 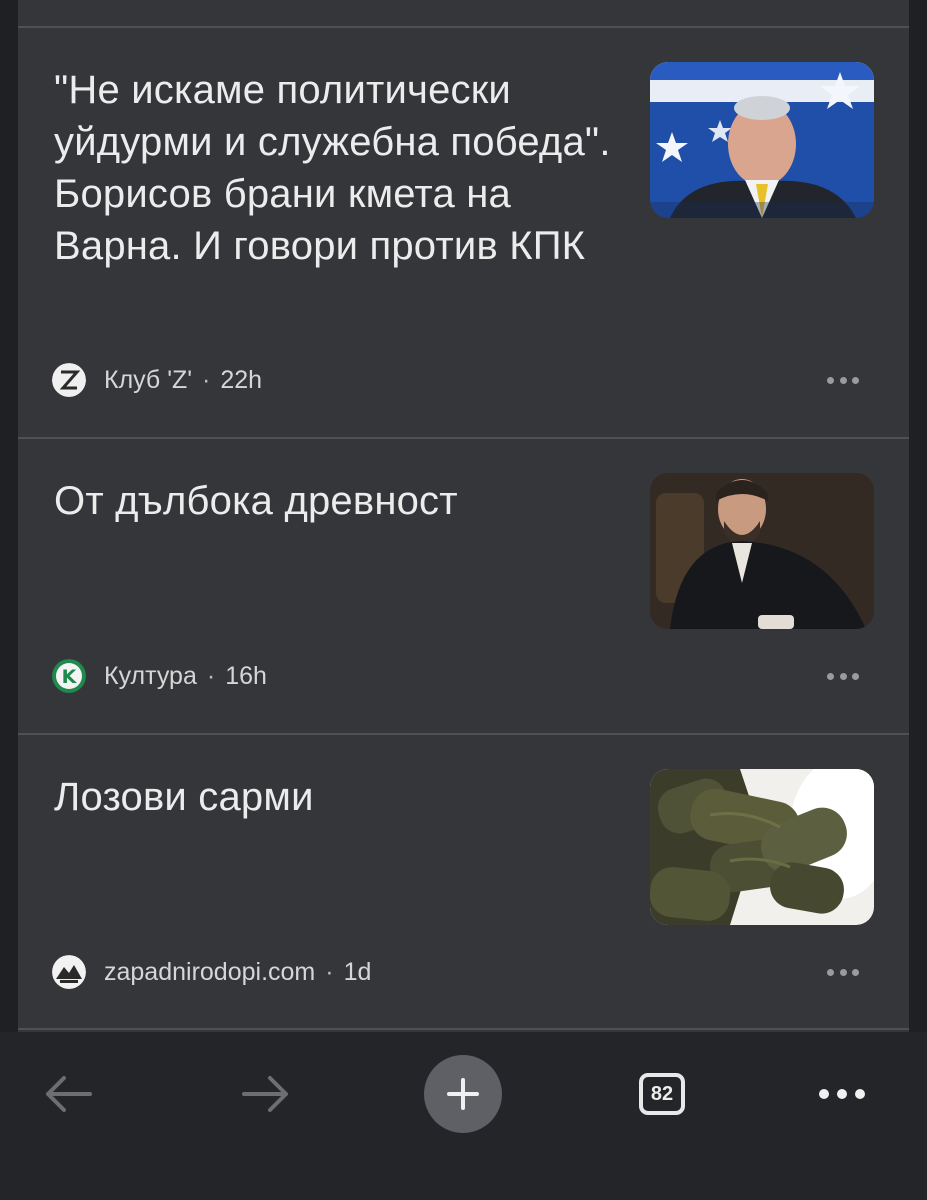 I want to click on arrow-right-icon, so click(x=265, y=1094).